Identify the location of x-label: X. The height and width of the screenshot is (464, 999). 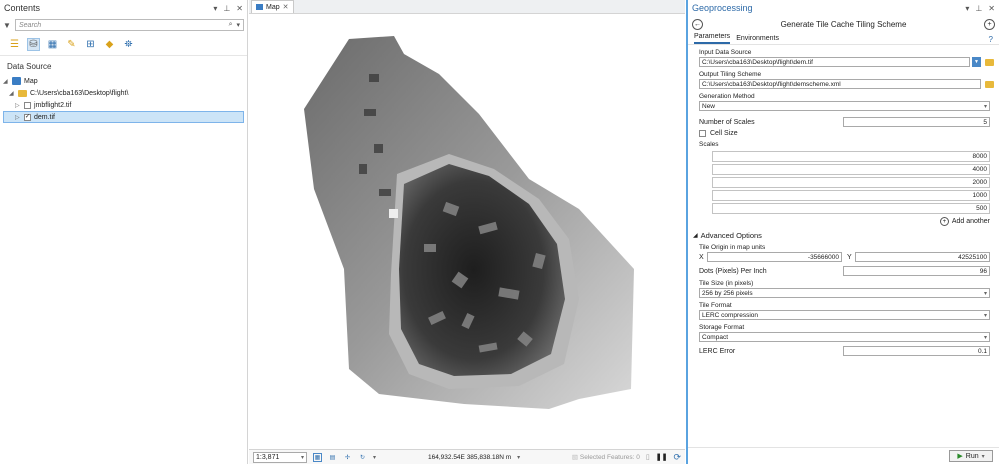
(701, 257).